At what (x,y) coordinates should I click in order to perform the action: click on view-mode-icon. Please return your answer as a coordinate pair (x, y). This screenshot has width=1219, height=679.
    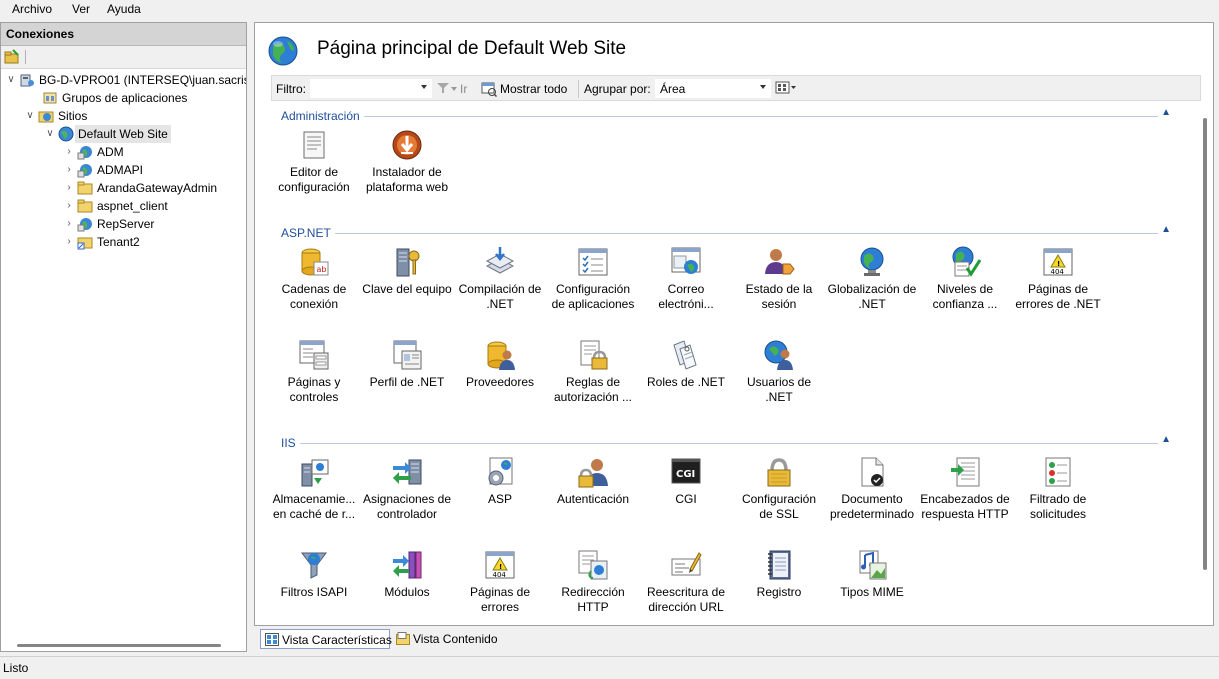
    Looking at the image, I should click on (786, 88).